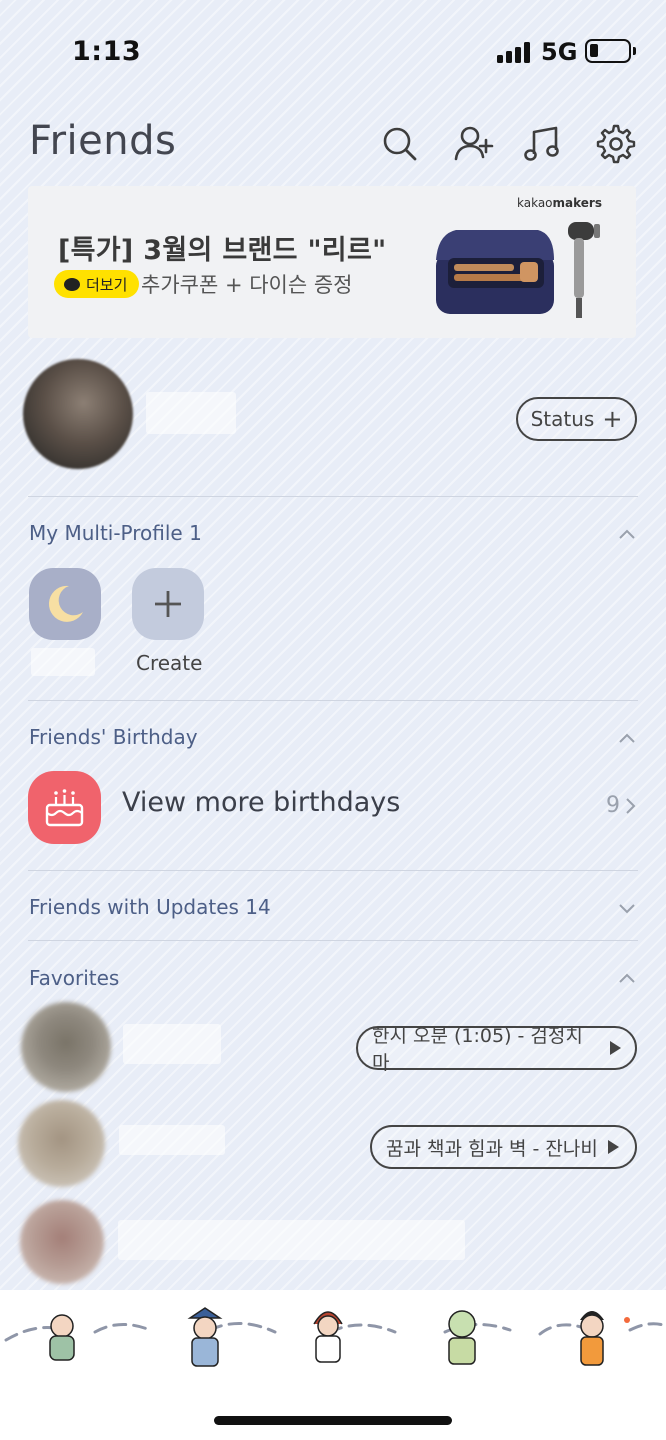 This screenshot has height=1440, width=666. Describe the element at coordinates (559, 52) in the screenshot. I see `network-type: 5G` at that location.